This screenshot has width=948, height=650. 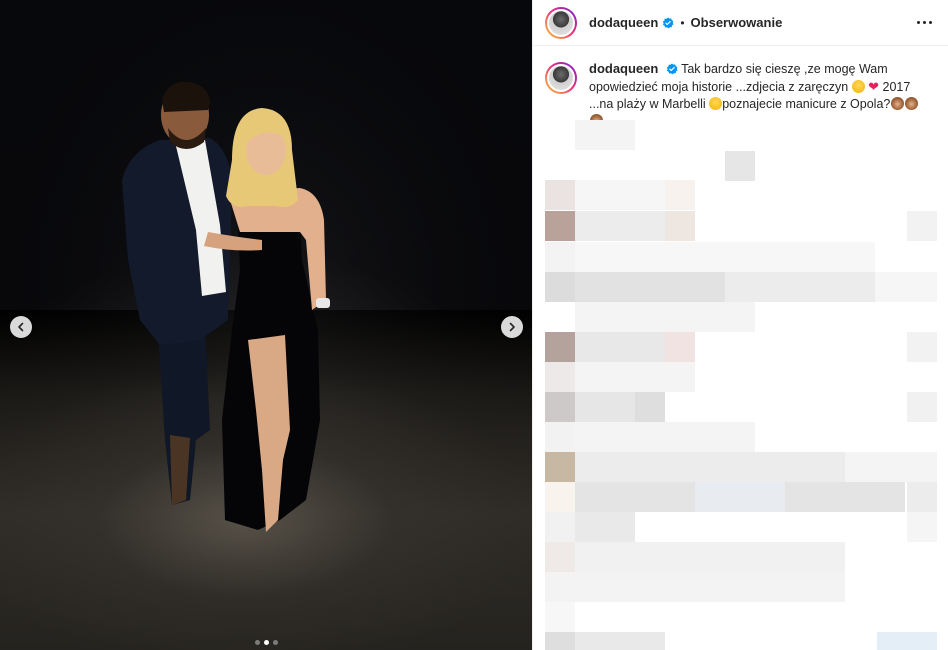 I want to click on carousel-indicator, so click(x=266, y=642).